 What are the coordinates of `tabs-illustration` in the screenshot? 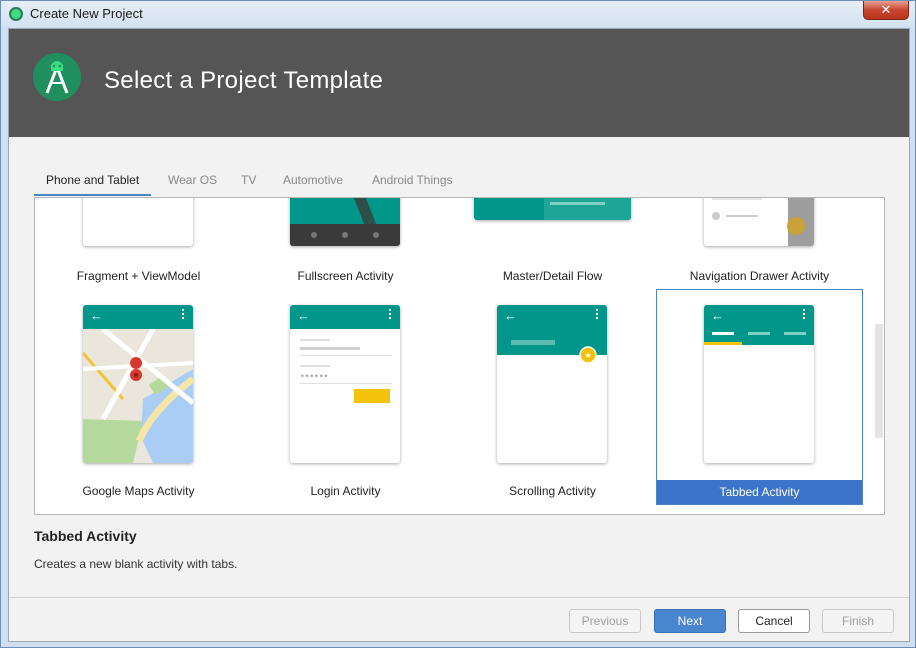 It's located at (755, 338).